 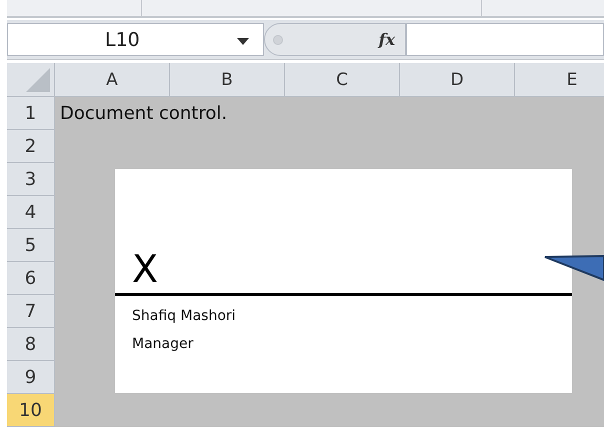 I want to click on signer-title: Manager, so click(x=163, y=344).